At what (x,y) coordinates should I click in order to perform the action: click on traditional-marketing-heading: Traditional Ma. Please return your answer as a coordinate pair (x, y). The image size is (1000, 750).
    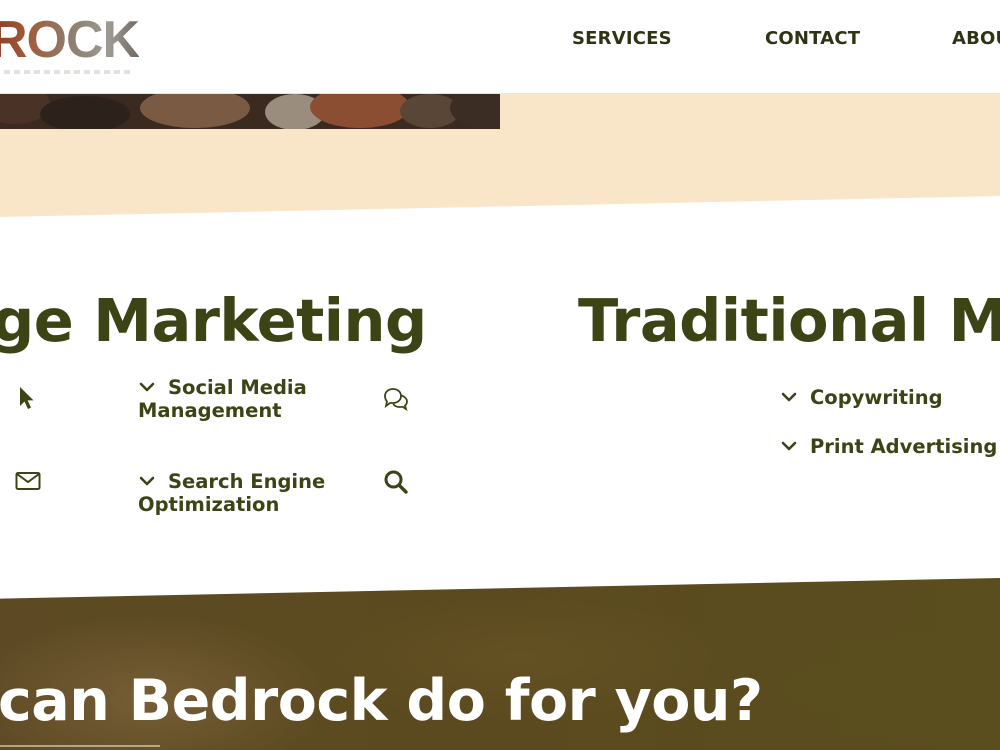
    Looking at the image, I should click on (789, 320).